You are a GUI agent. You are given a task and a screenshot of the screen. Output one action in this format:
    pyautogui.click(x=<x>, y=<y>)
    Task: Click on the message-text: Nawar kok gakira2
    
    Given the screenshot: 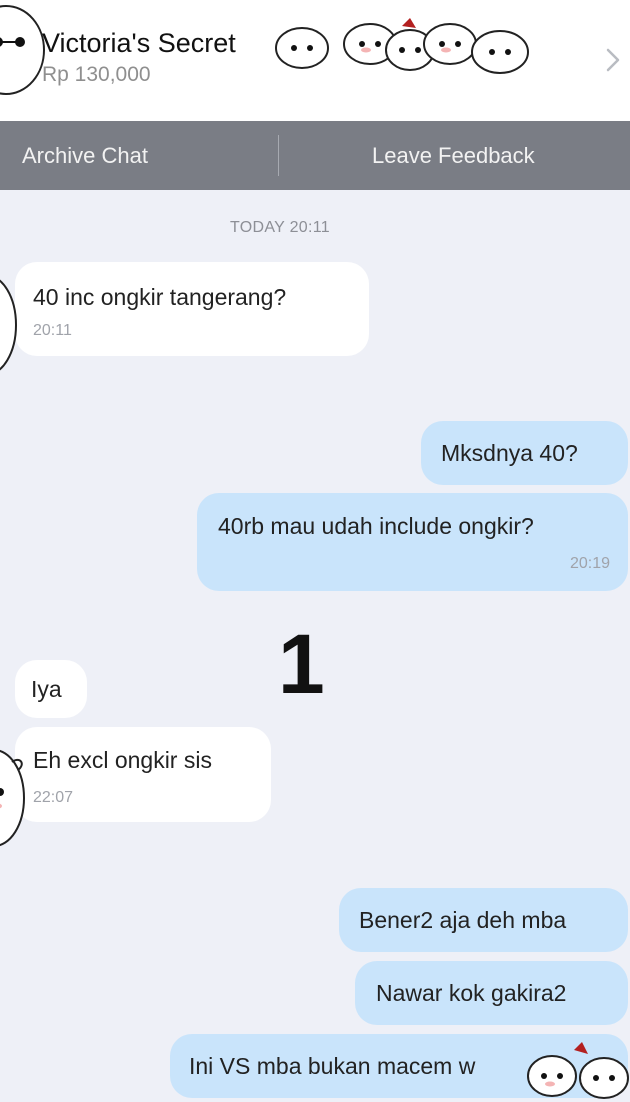 What is the action you would take?
    pyautogui.click(x=471, y=993)
    